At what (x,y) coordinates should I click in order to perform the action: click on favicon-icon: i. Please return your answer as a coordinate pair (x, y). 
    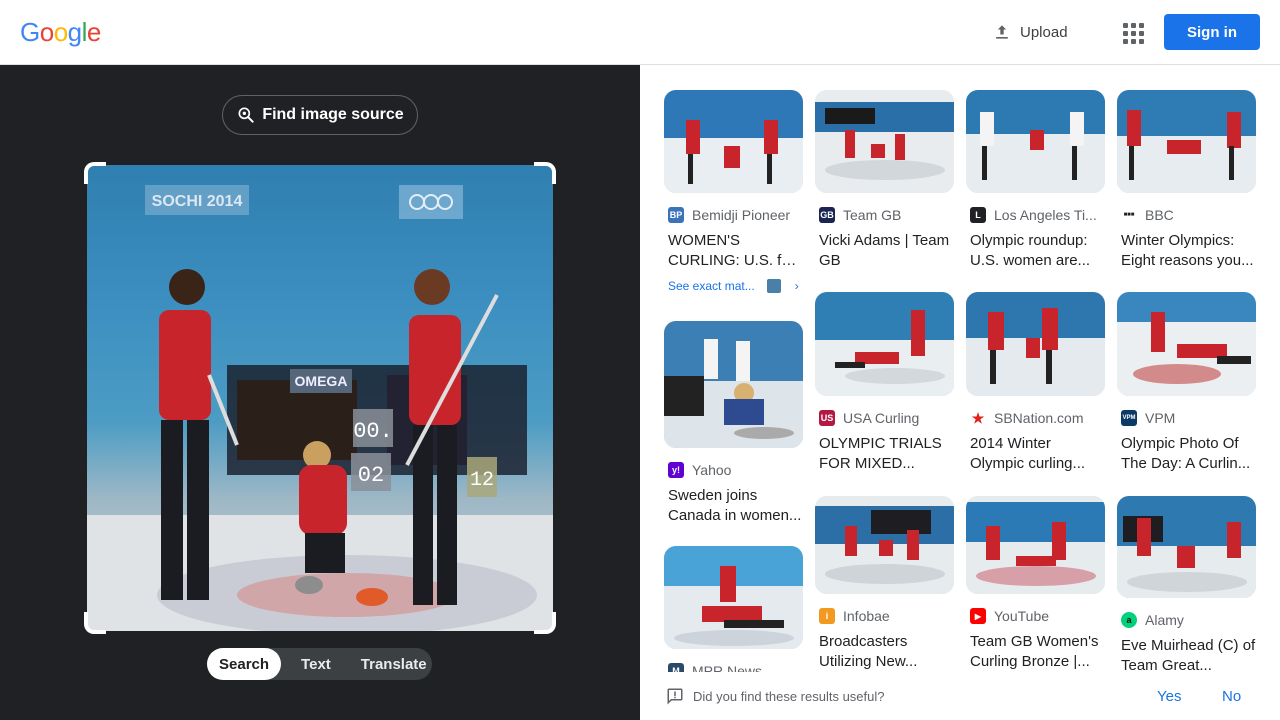
    Looking at the image, I should click on (827, 616).